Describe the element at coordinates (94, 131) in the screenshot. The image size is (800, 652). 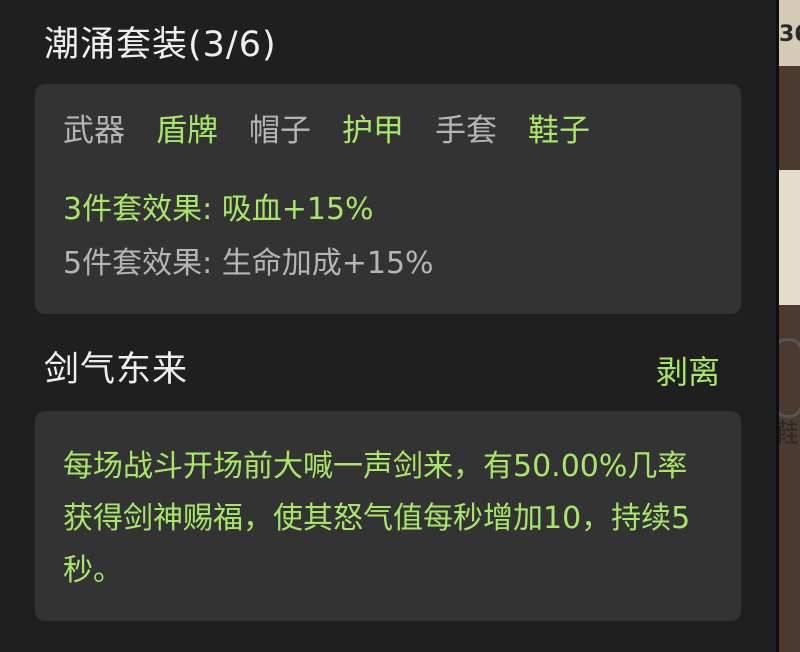
I see `set-piece-weapon: 武器` at that location.